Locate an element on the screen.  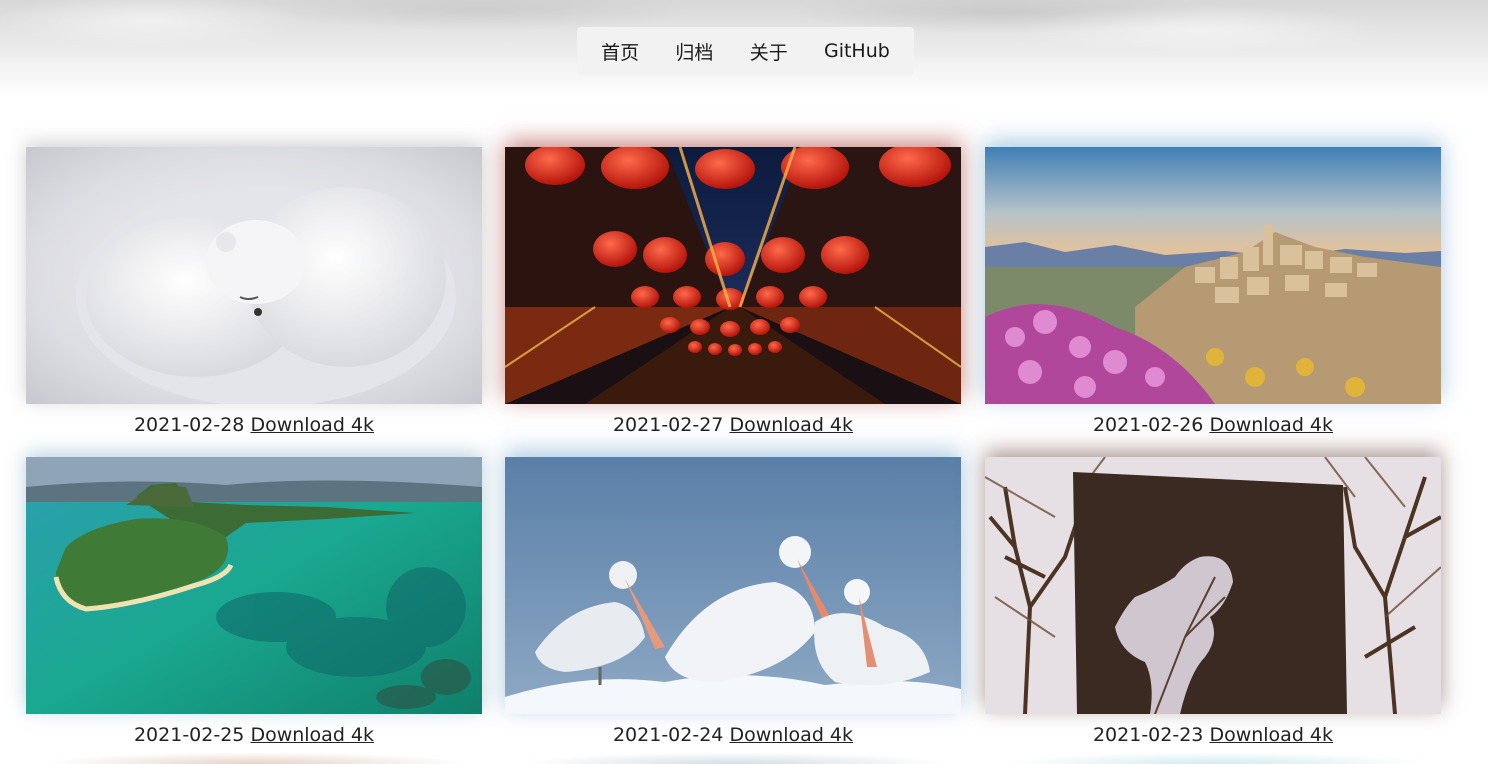
gallery-card: 2021-02-27 Download 4k is located at coordinates (733, 291).